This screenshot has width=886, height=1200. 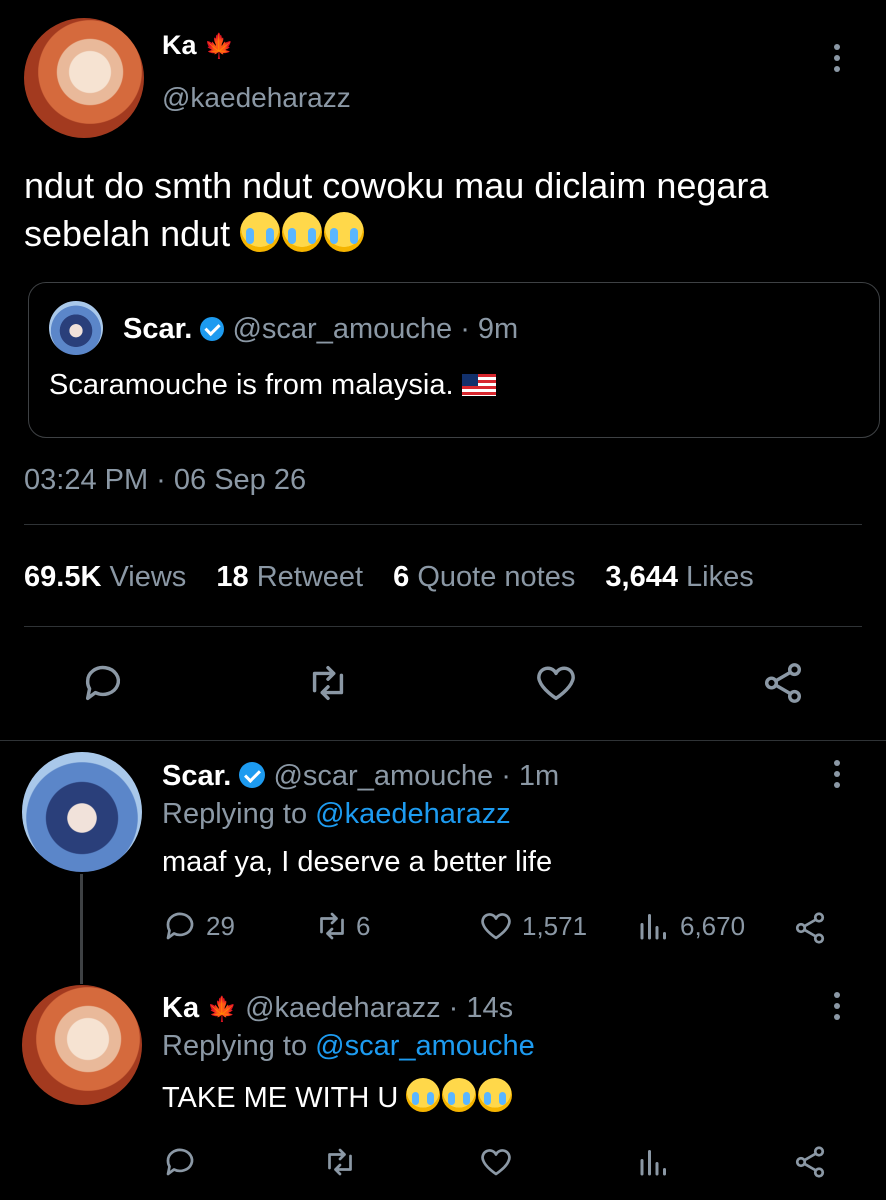 What do you see at coordinates (105, 577) in the screenshot?
I see `views-stat: 69.5K Views` at bounding box center [105, 577].